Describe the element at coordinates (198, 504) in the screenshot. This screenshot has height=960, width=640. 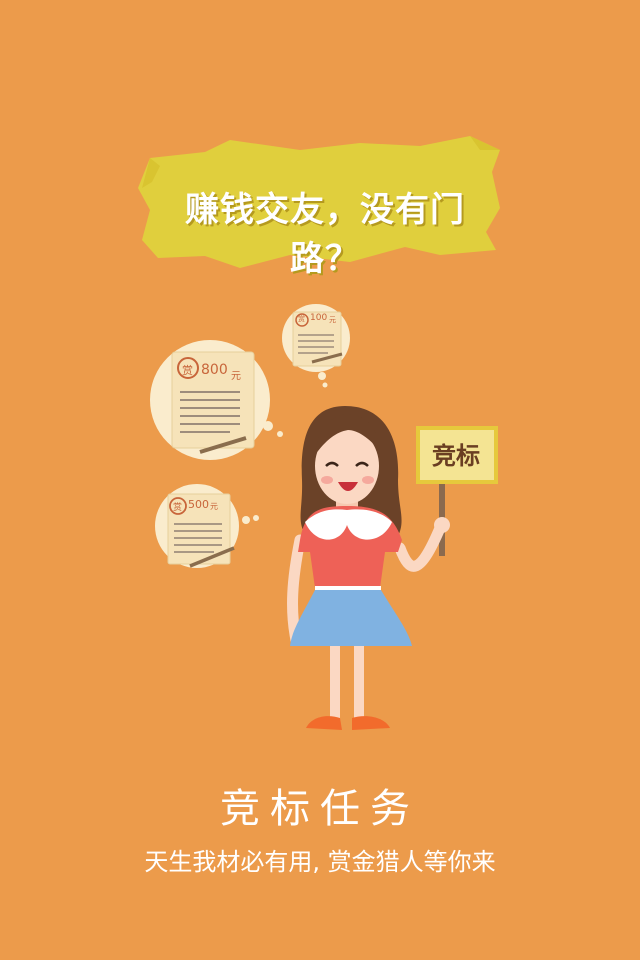
I see `bubble-500-value: 500` at that location.